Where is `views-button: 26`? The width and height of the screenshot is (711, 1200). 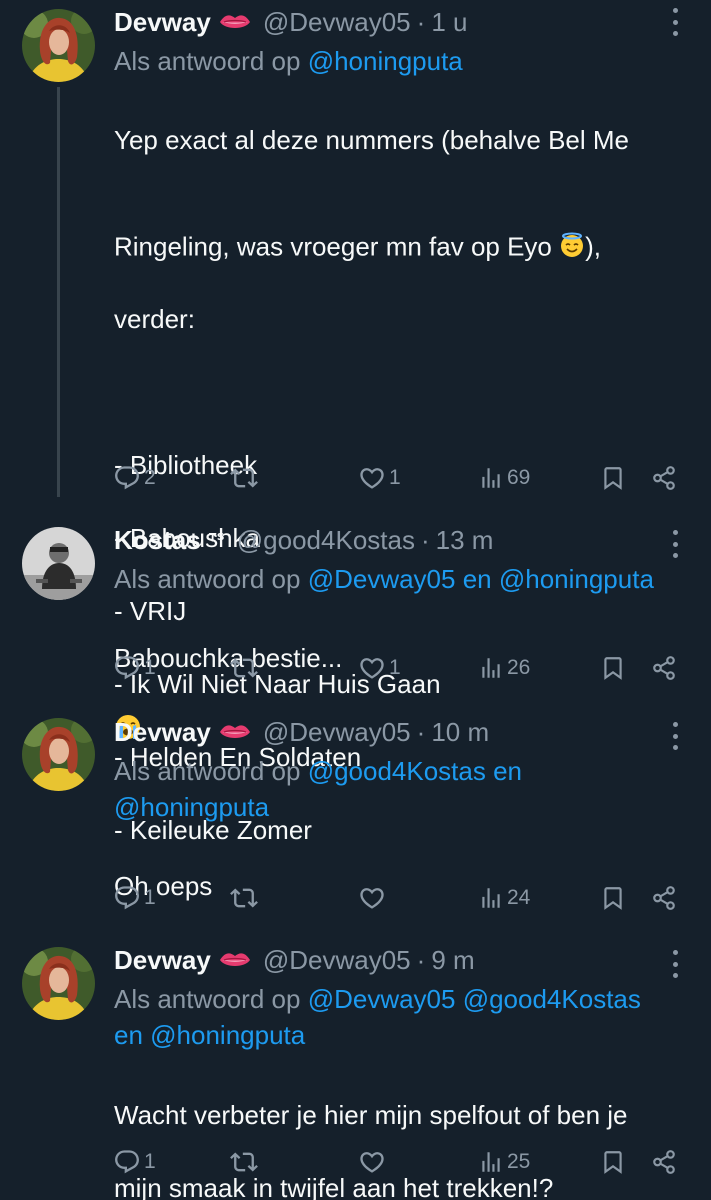 views-button: 26 is located at coordinates (504, 668).